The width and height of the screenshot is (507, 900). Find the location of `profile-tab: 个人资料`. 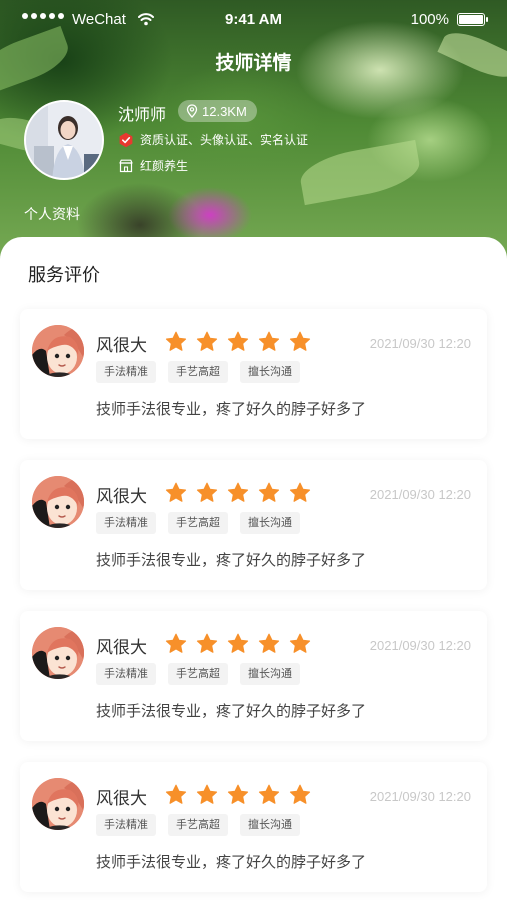

profile-tab: 个人资料 is located at coordinates (52, 214).